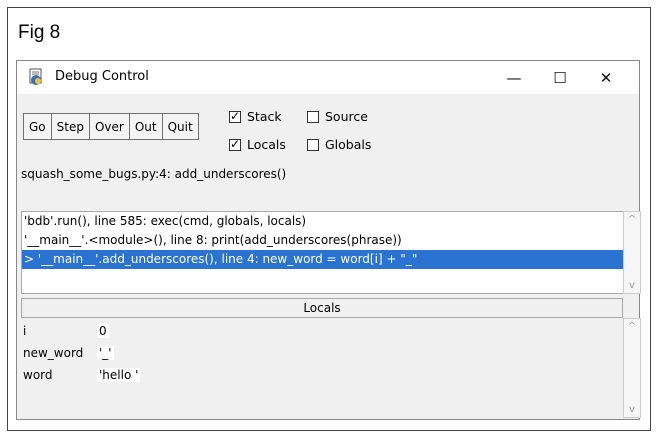 The width and height of the screenshot is (658, 437). Describe the element at coordinates (560, 77) in the screenshot. I see `maximize-button: ☐` at that location.